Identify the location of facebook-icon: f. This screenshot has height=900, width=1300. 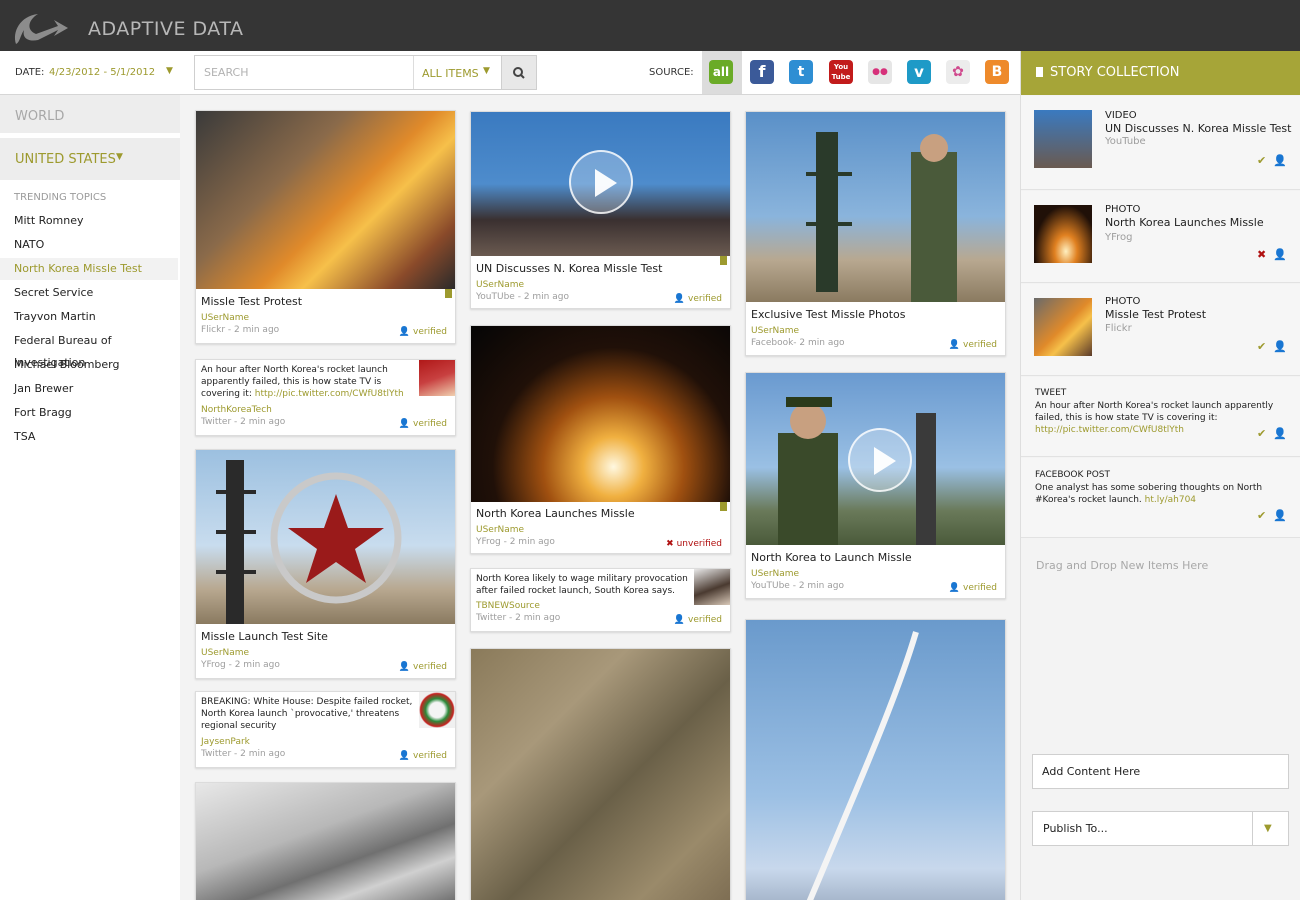
(762, 72).